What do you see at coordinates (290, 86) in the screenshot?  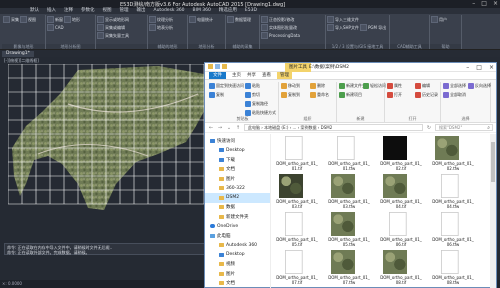 I see `explorer-ribbon-button: 移动到` at bounding box center [290, 86].